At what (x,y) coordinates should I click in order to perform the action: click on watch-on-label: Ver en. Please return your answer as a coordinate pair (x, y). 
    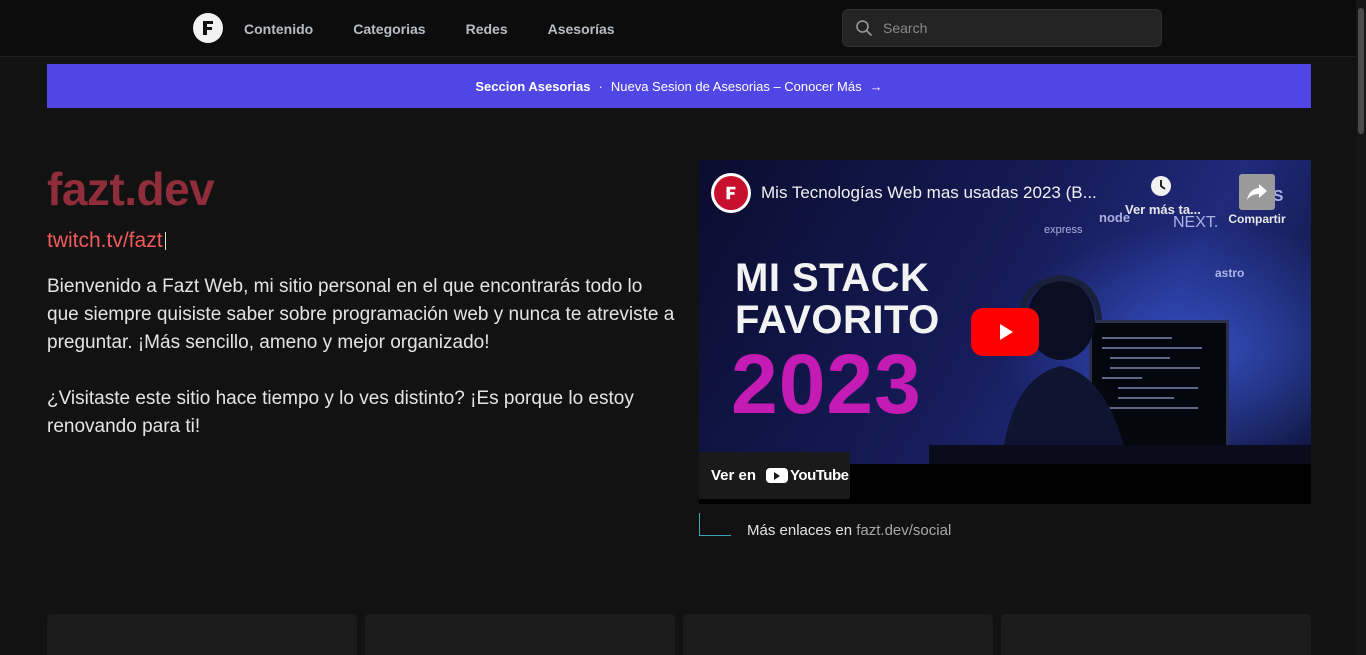
    Looking at the image, I should click on (734, 475).